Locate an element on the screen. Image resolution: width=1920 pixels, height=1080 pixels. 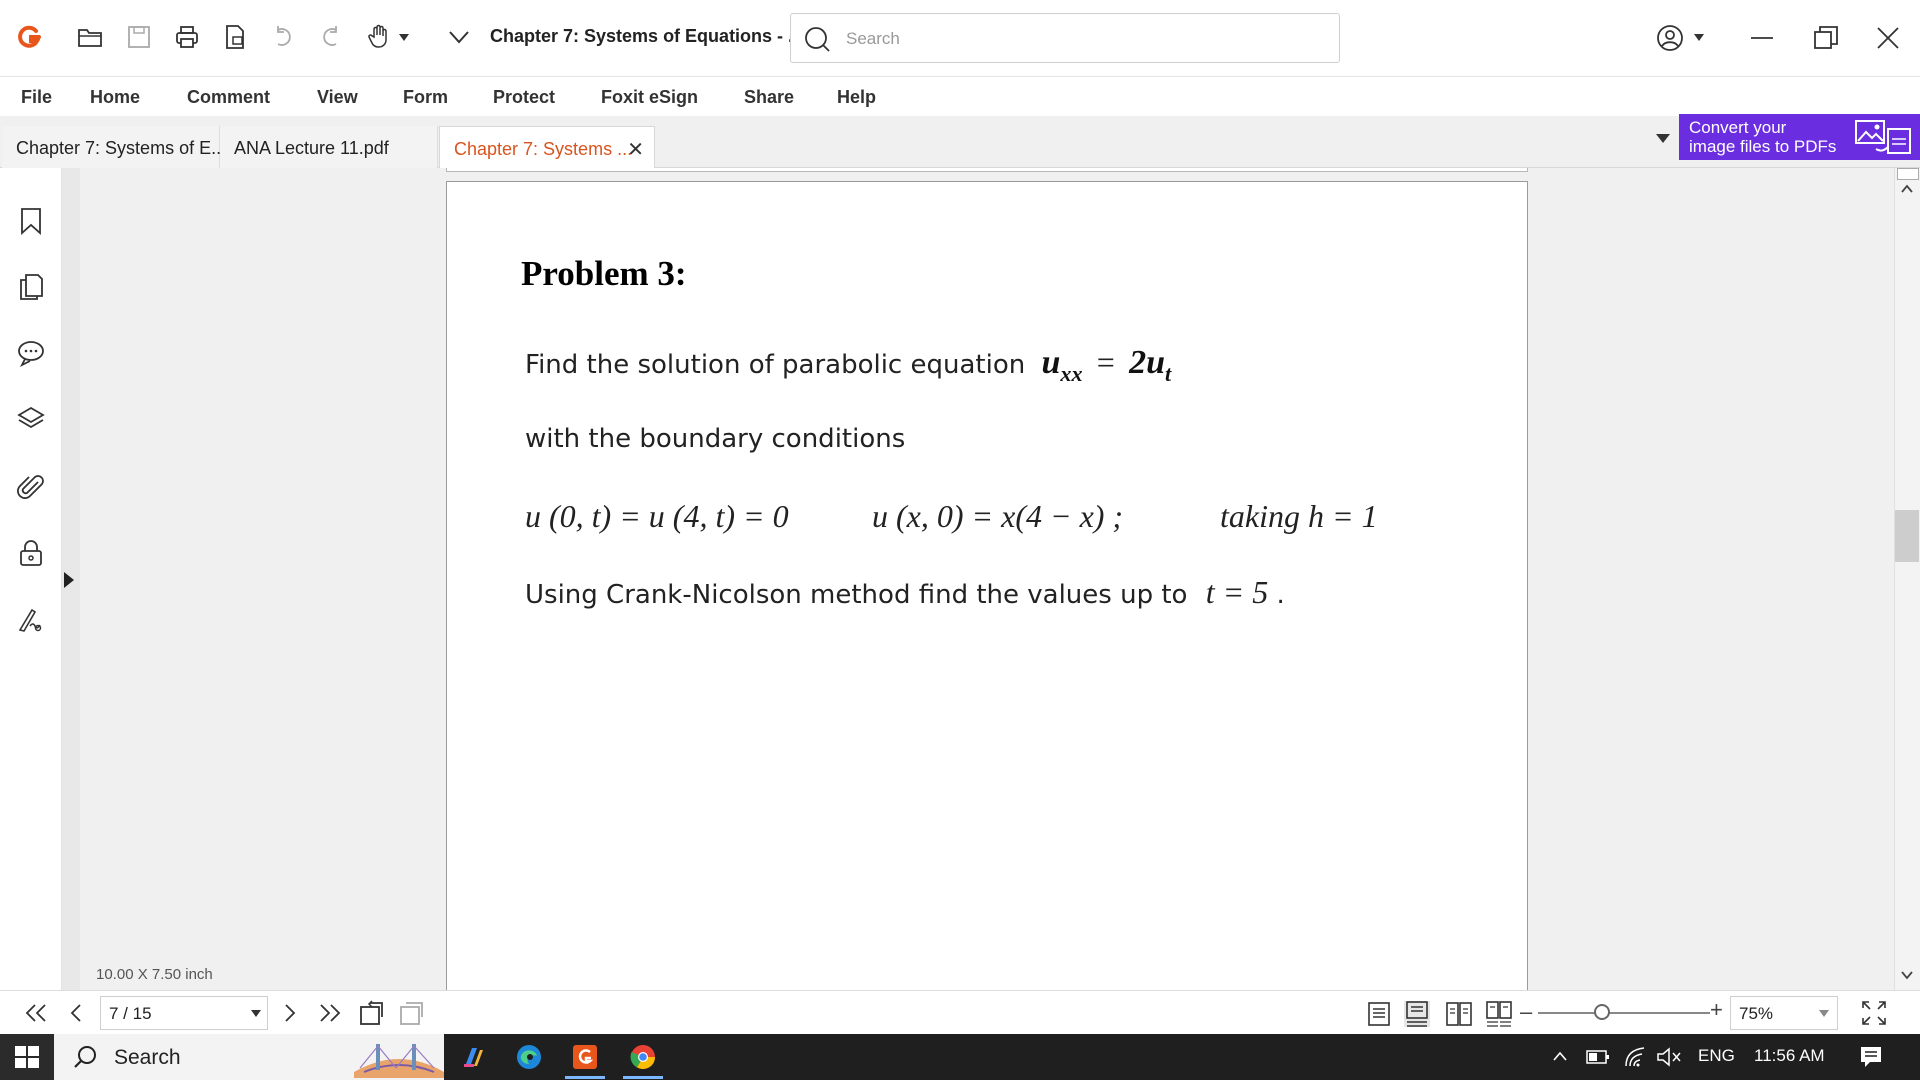
undo-icon is located at coordinates (283, 37).